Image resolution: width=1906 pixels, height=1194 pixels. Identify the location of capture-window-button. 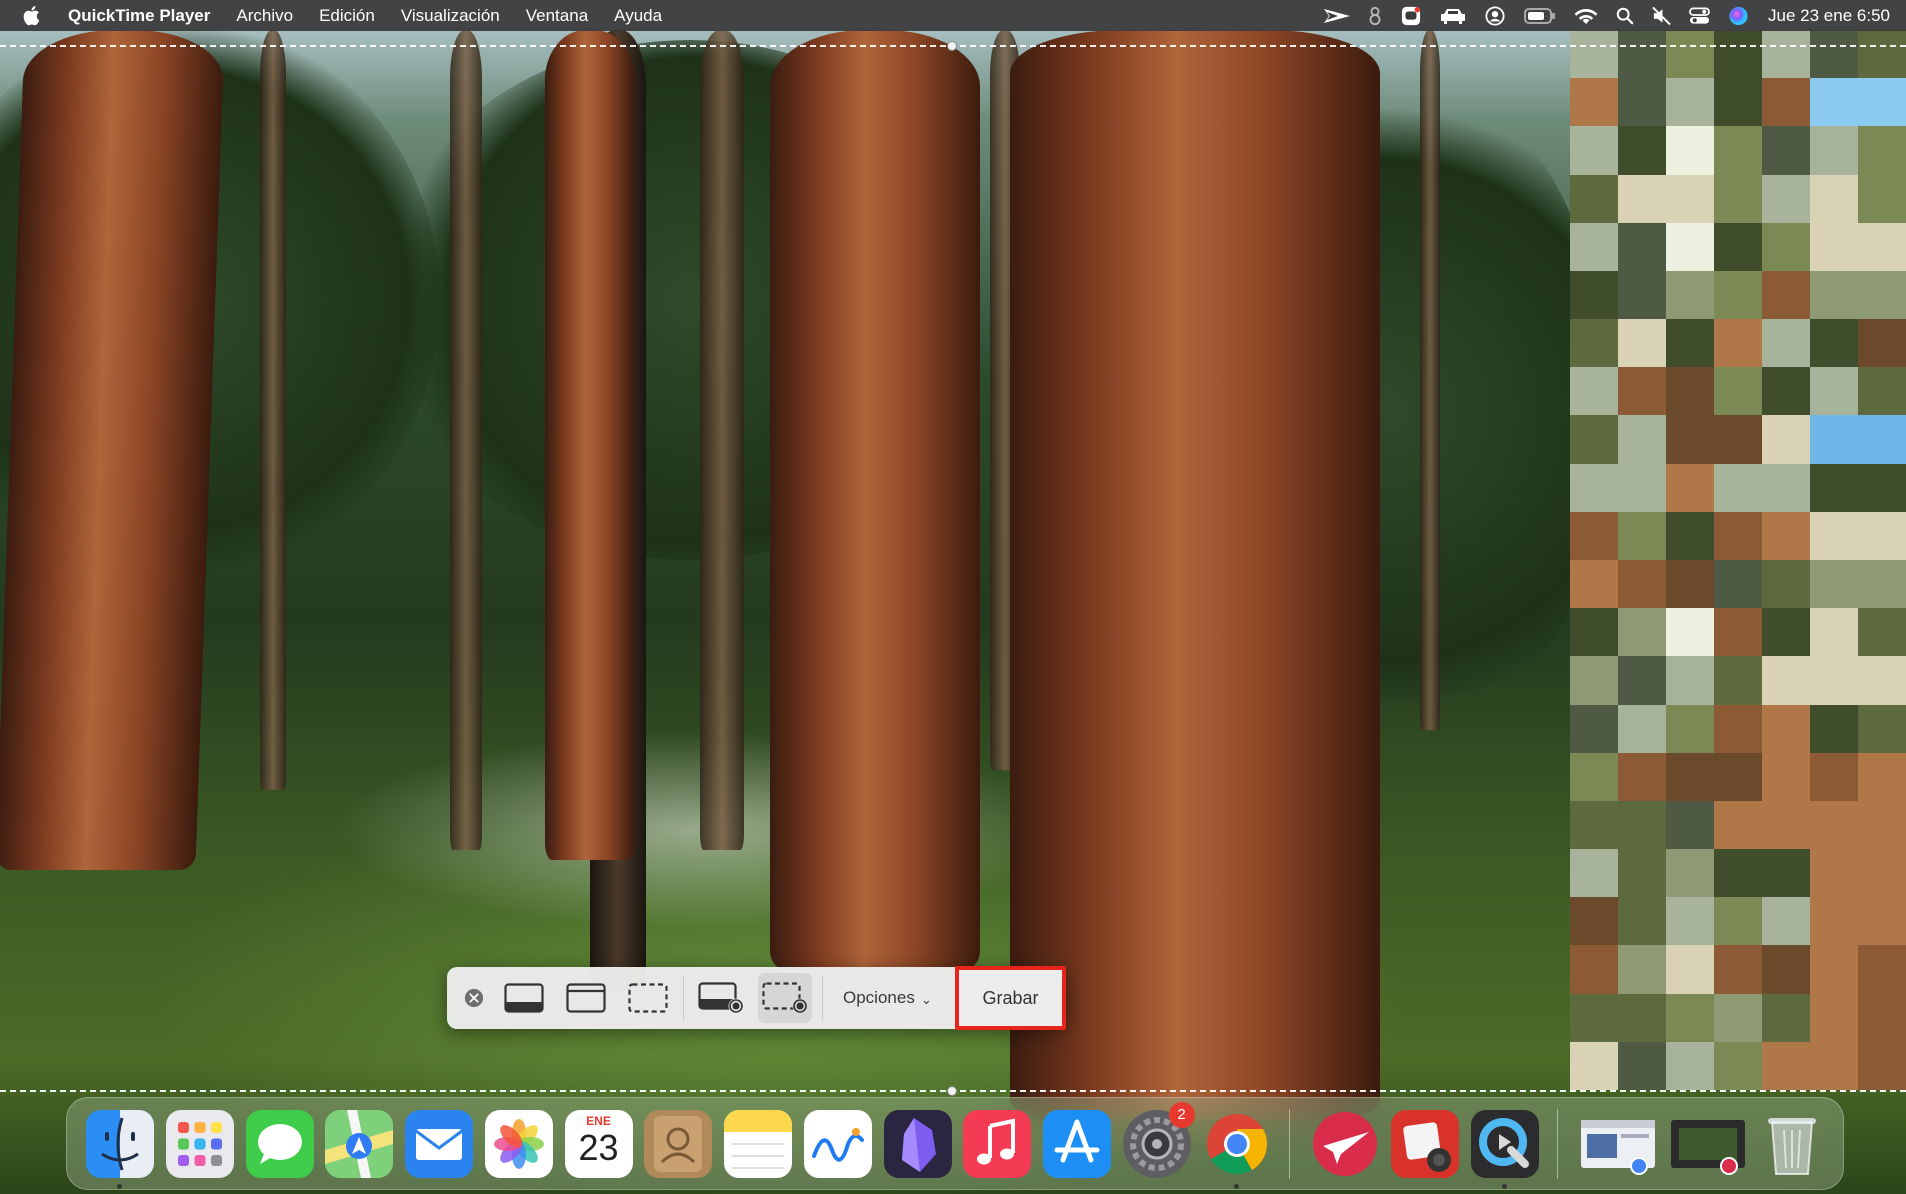
(586, 998).